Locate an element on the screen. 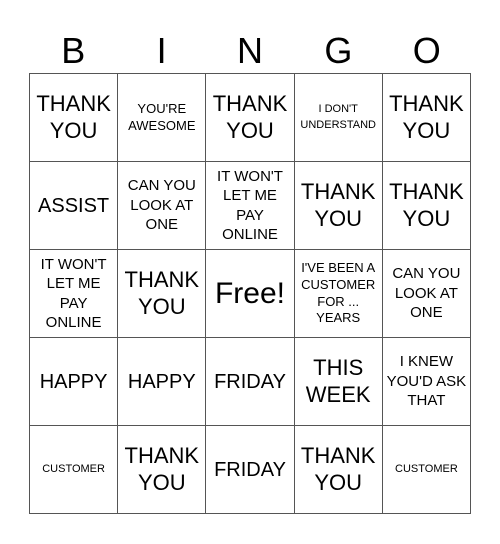 The height and width of the screenshot is (544, 500). bingo-cell: I DON'T UNDERSTAND is located at coordinates (338, 118).